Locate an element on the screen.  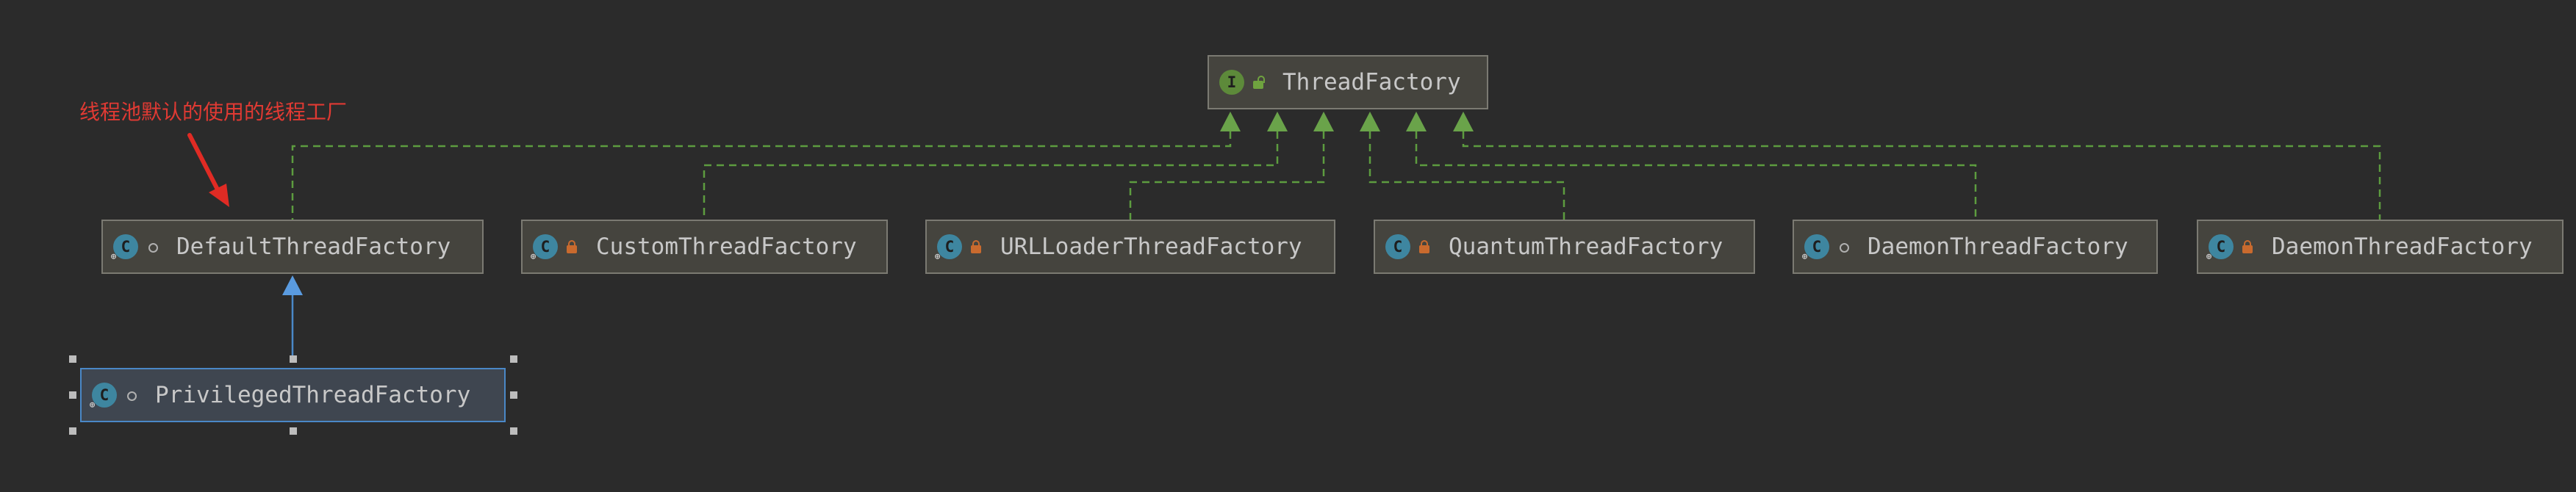
class-node-quantumthreadfactory: C QuantumThreadFactory is located at coordinates (1564, 247).